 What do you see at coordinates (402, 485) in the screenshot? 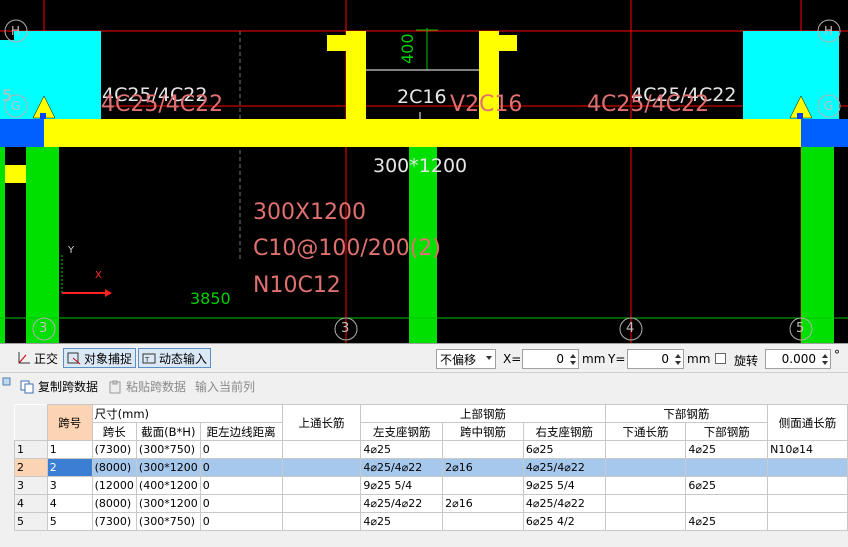
I see `cell-left: 9⌀25 5/4` at bounding box center [402, 485].